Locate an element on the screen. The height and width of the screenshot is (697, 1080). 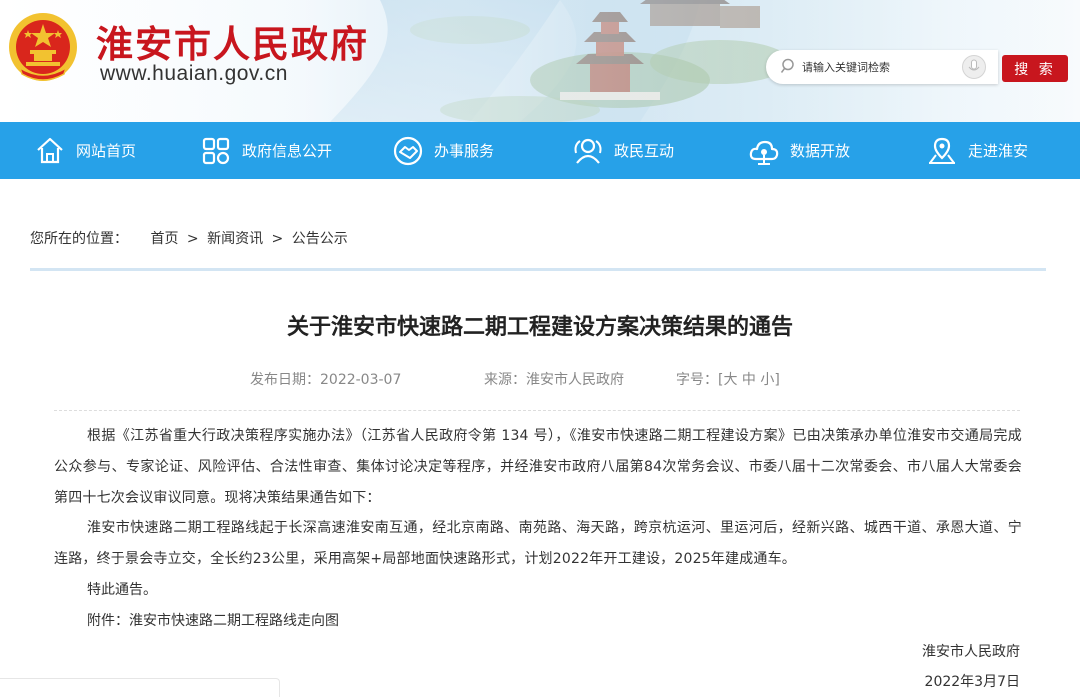
handshake-icon is located at coordinates (408, 150).